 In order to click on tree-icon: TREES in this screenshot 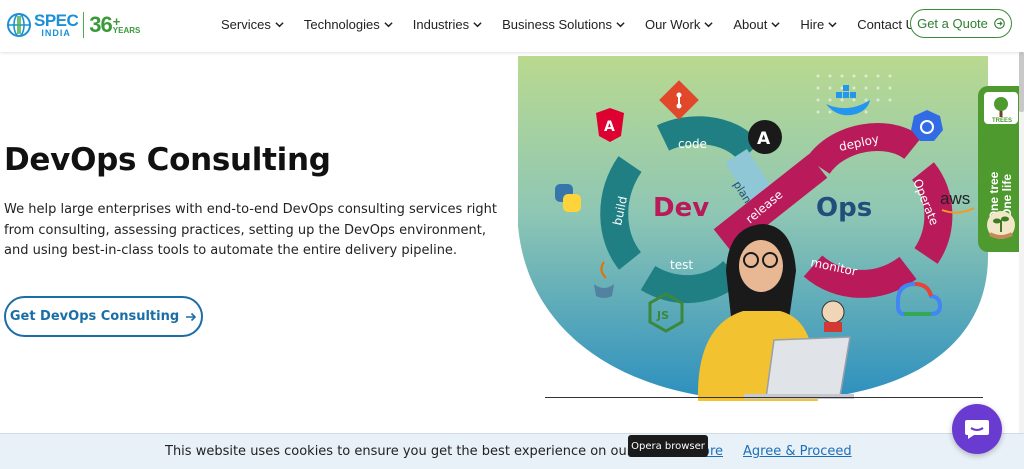, I will do `click(1002, 110)`.